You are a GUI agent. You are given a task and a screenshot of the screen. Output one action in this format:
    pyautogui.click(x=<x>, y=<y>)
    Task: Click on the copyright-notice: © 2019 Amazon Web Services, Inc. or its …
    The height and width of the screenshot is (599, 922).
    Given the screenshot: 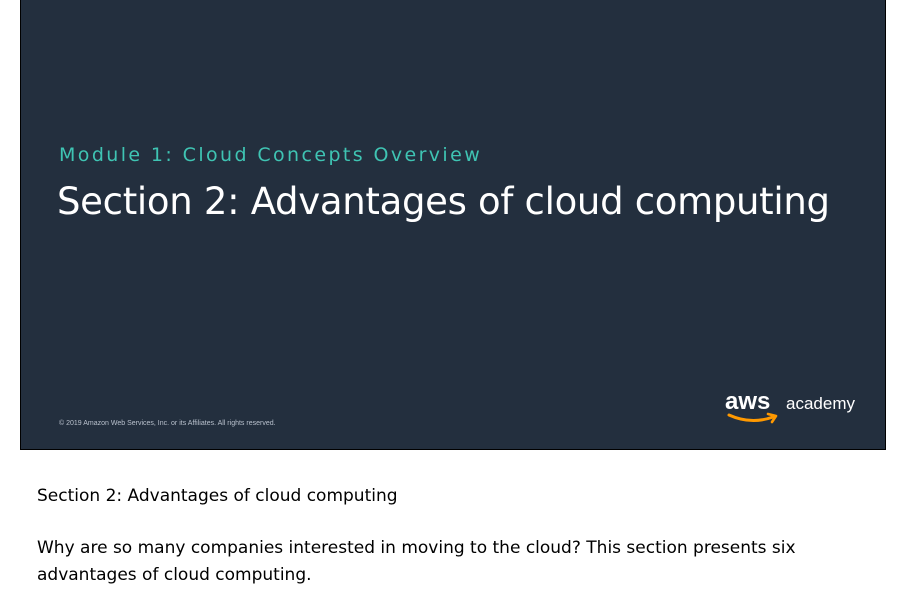 What is the action you would take?
    pyautogui.click(x=167, y=423)
    